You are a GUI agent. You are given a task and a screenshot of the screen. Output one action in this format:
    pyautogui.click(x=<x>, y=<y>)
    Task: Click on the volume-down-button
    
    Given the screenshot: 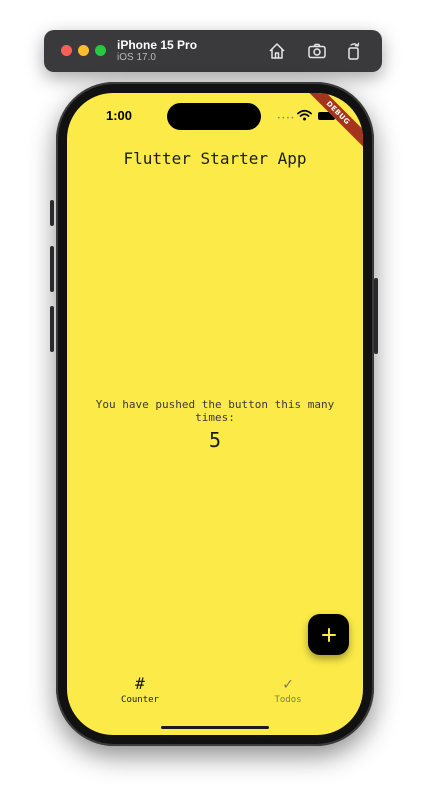 What is the action you would take?
    pyautogui.click(x=52, y=329)
    